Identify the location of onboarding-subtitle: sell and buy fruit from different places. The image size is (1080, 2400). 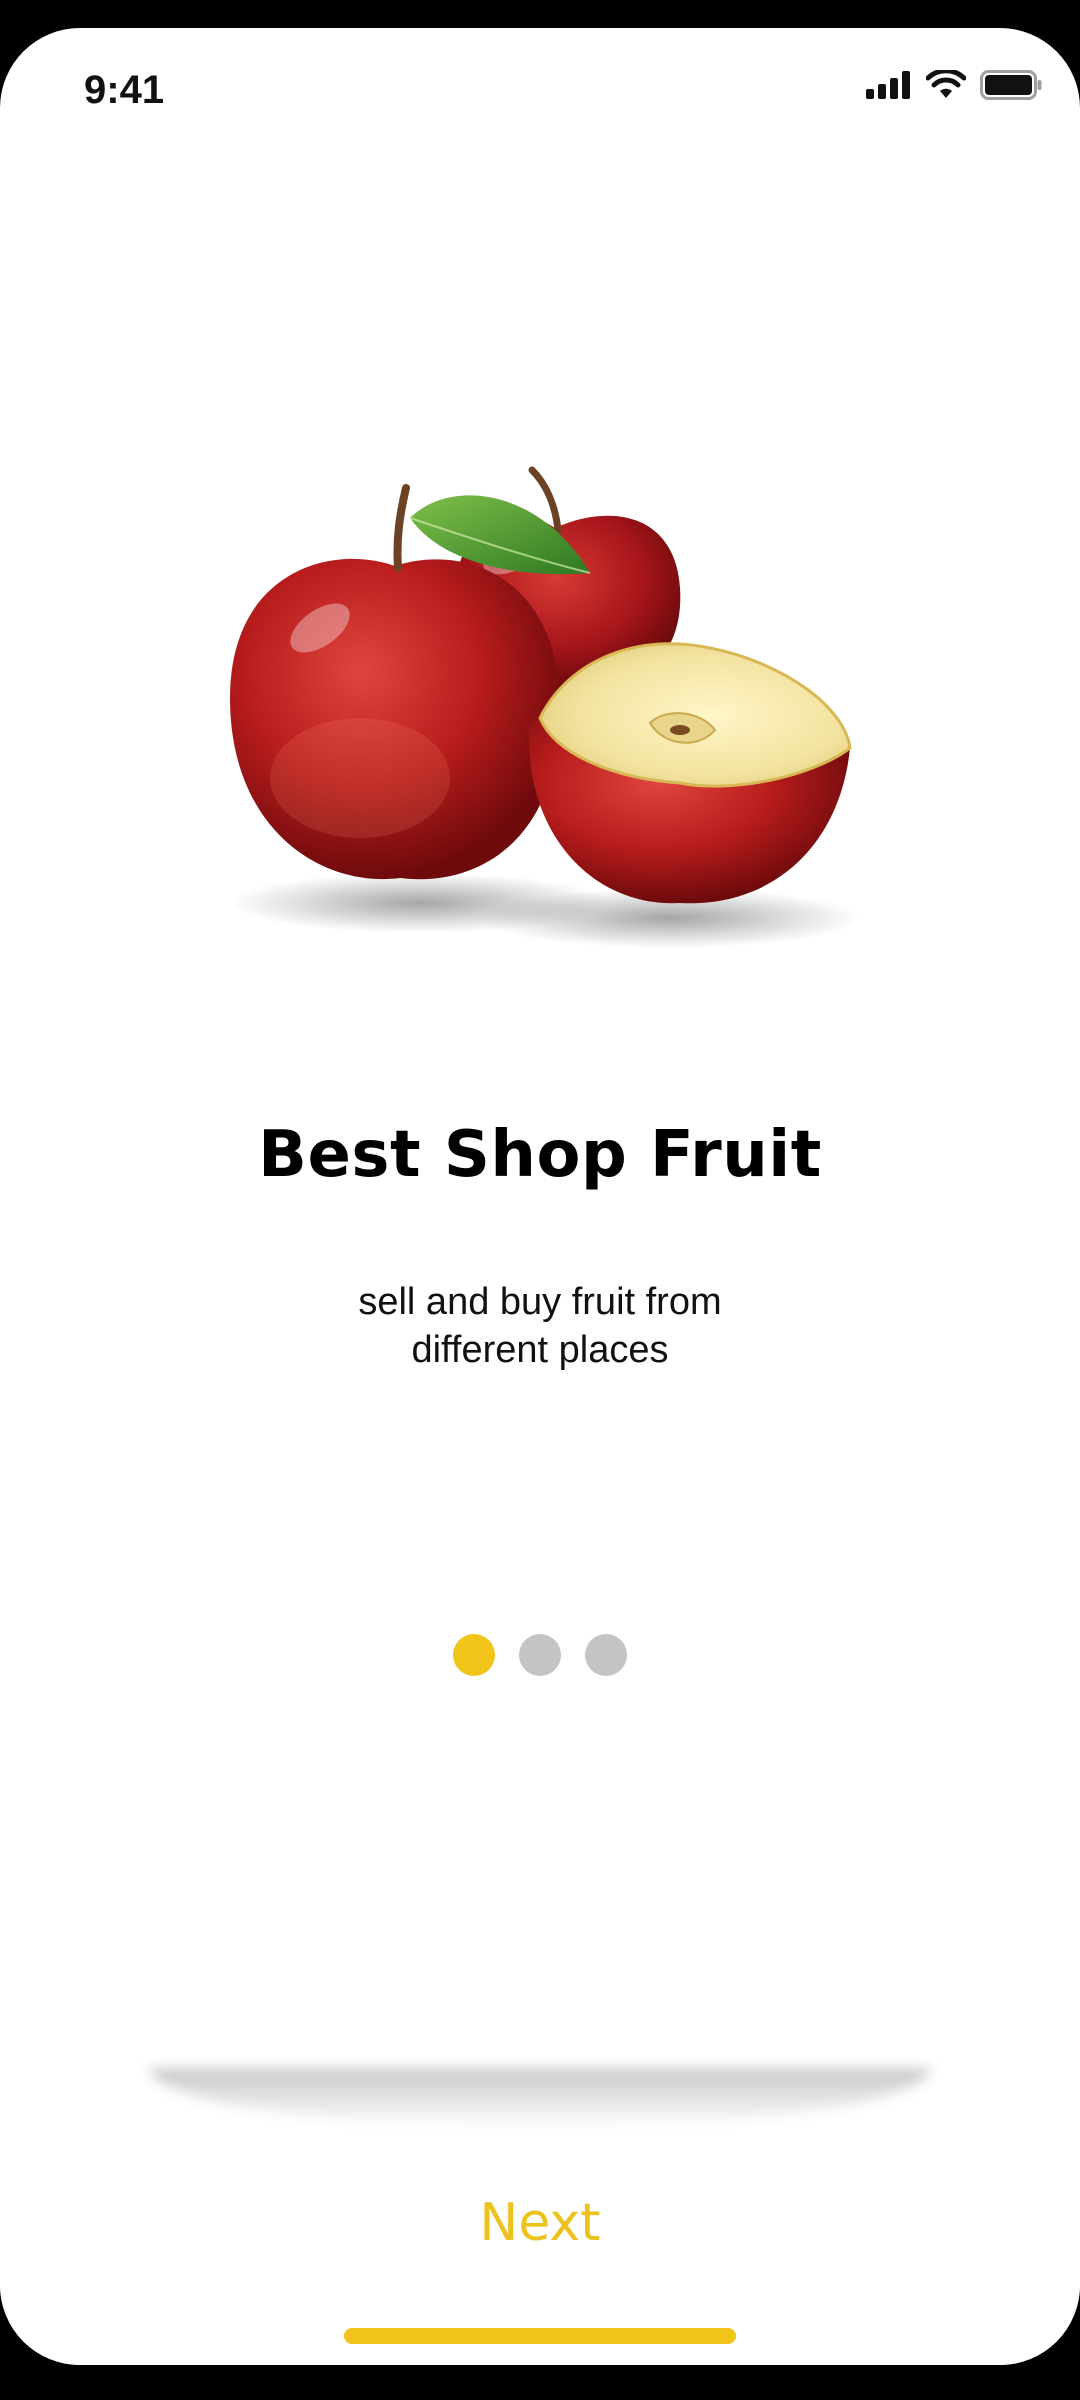
(540, 1326).